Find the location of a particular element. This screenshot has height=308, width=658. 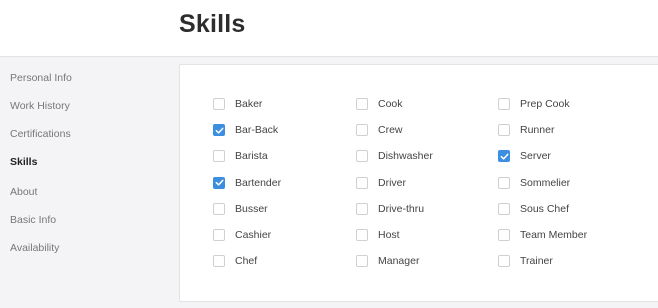

skill-option-barista: Barista is located at coordinates (240, 156).